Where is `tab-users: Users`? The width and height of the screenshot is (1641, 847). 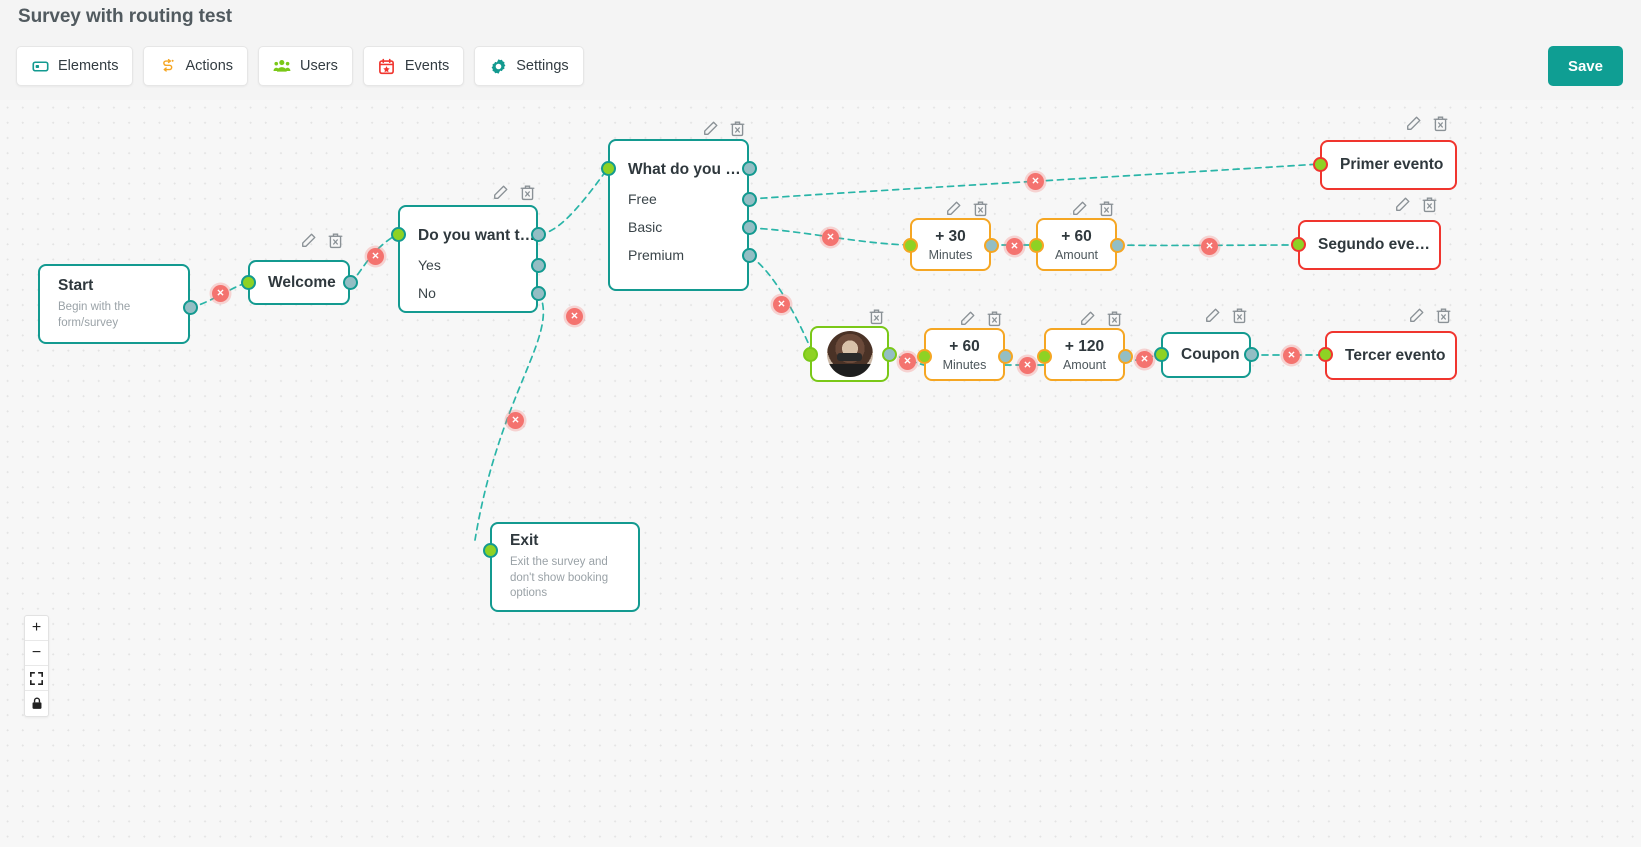
tab-users: Users is located at coordinates (305, 66).